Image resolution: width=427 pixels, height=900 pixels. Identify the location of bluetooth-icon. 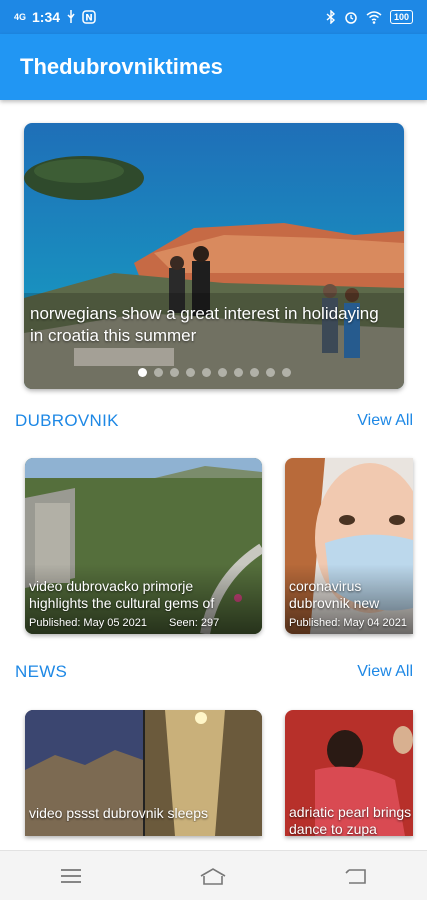
(330, 17).